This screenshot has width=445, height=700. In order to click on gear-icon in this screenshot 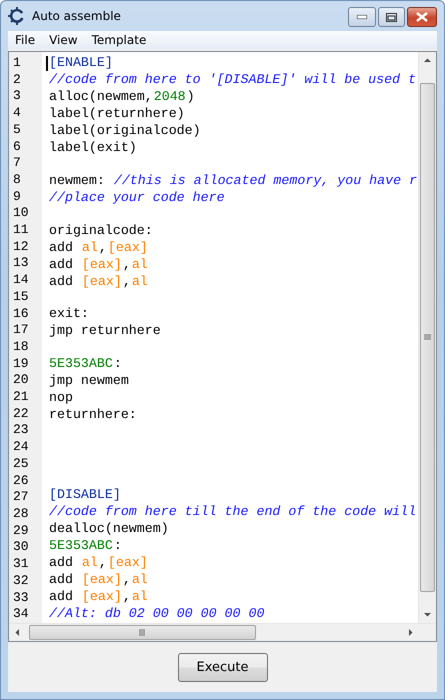, I will do `click(17, 16)`.